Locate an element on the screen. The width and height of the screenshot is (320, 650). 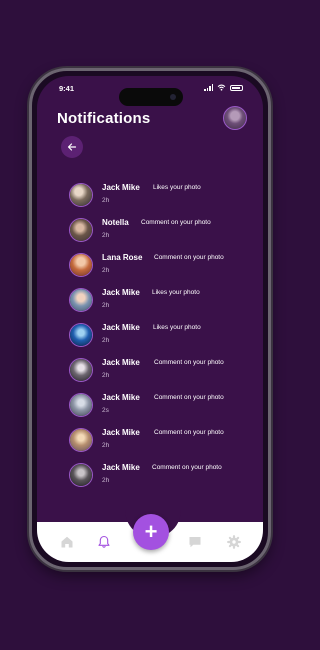
status-icons is located at coordinates (223, 87).